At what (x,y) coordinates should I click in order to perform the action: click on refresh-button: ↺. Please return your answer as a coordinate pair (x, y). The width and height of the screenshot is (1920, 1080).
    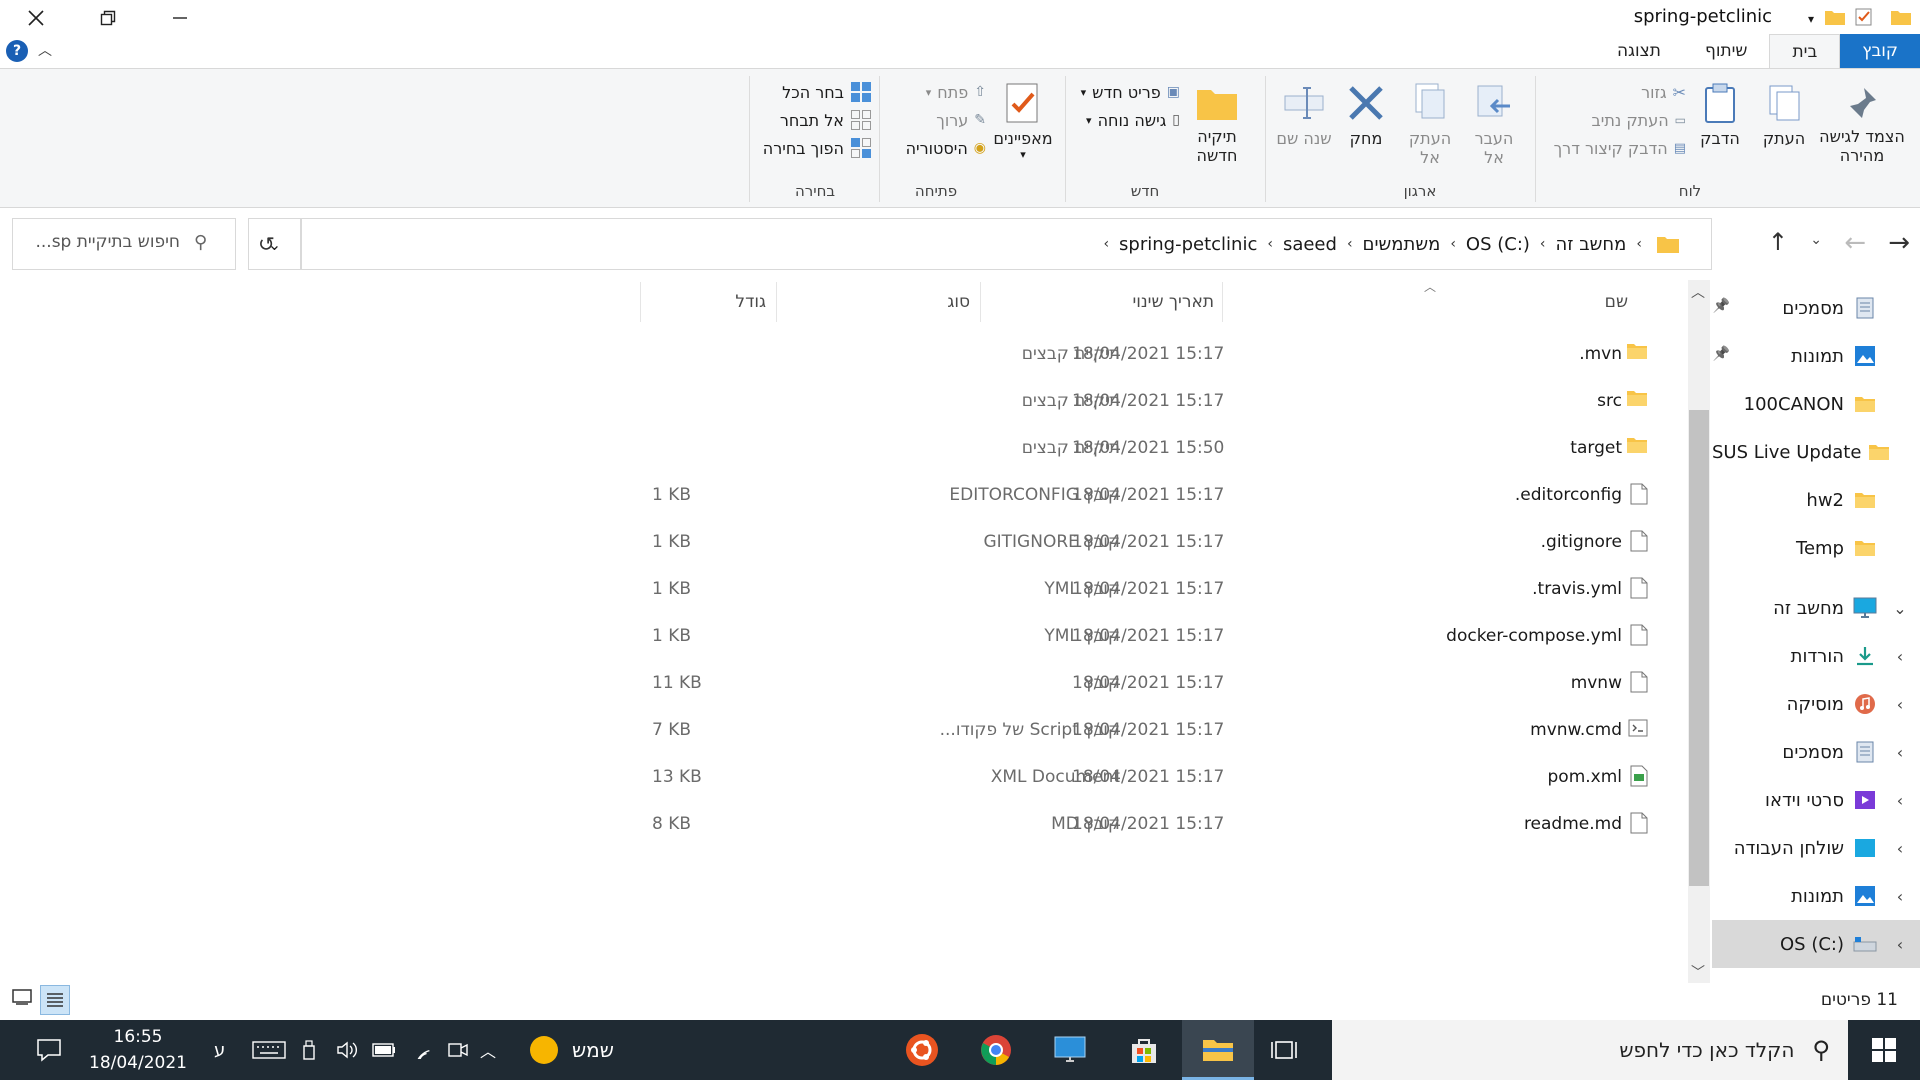
    Looking at the image, I should click on (266, 244).